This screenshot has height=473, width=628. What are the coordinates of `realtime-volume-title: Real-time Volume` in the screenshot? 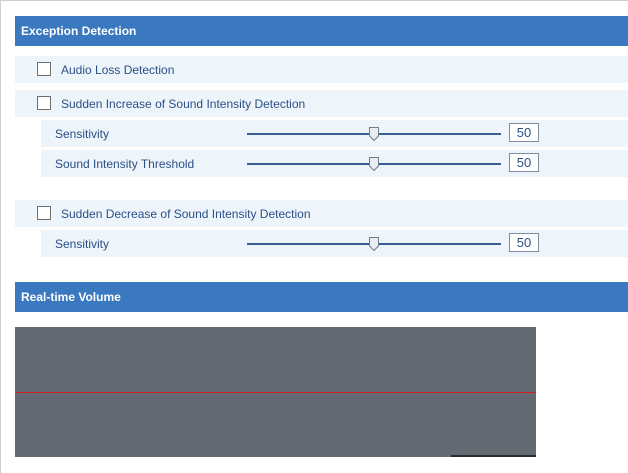 It's located at (71, 297).